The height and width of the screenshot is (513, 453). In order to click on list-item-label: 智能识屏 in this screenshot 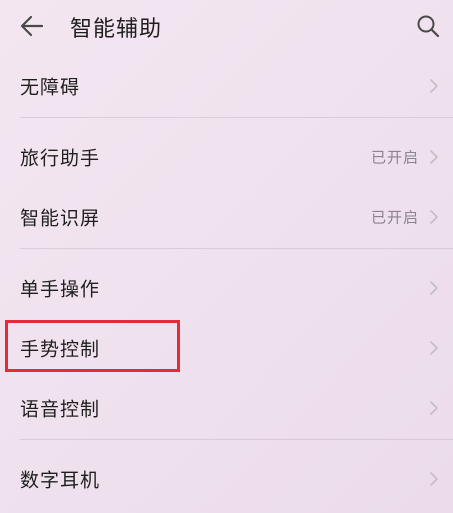, I will do `click(60, 218)`.